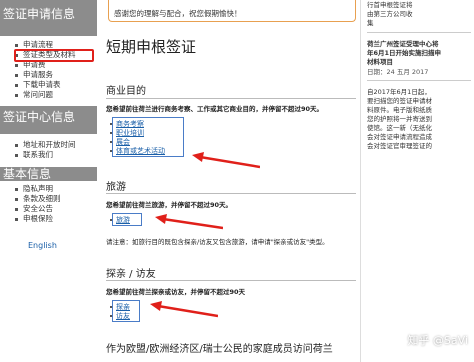 This screenshot has width=474, height=362. What do you see at coordinates (116, 187) in the screenshot?
I see `section-title-tourism: 旅游` at bounding box center [116, 187].